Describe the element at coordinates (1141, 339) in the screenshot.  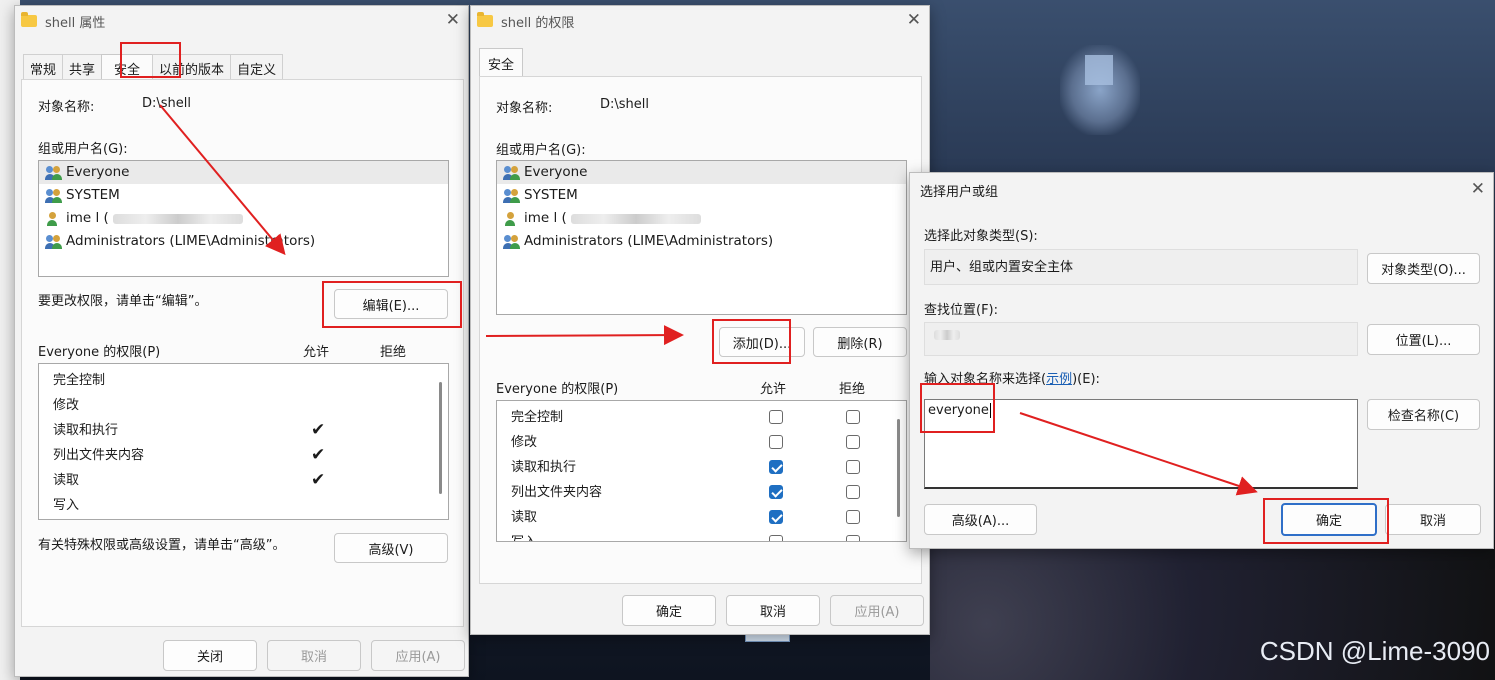
I see `location-field` at that location.